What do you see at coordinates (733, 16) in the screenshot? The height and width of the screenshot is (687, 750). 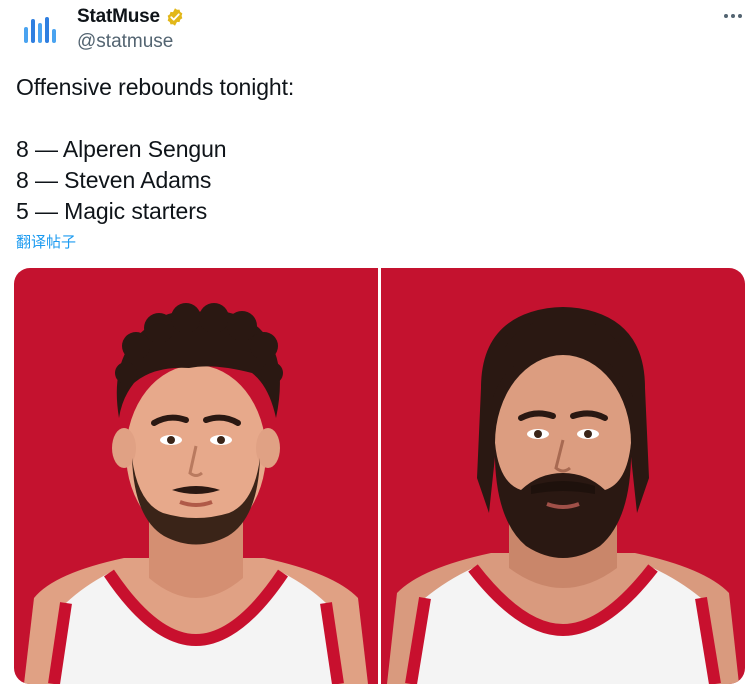 I see `more-options-icon` at bounding box center [733, 16].